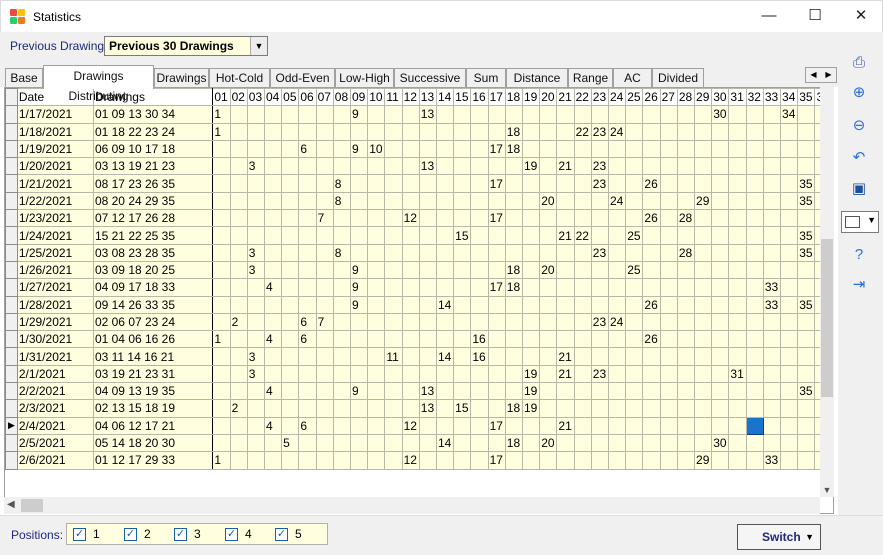  I want to click on number-column-header: 02, so click(238, 97).